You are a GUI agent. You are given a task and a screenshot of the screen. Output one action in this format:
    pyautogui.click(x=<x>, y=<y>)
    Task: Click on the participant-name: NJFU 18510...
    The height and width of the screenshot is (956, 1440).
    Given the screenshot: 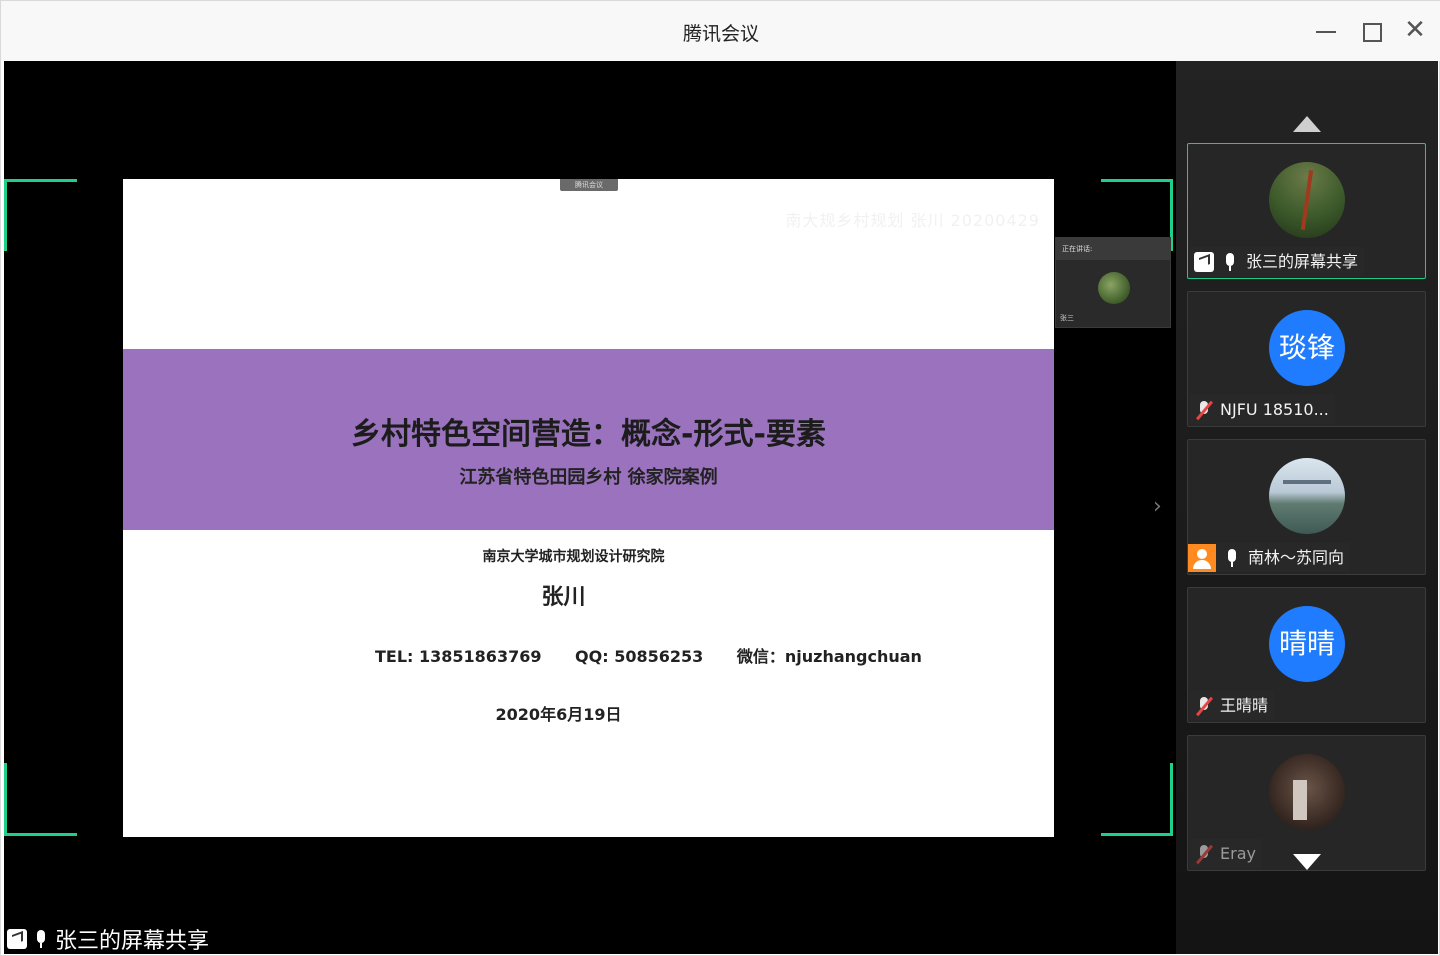 What is the action you would take?
    pyautogui.click(x=1274, y=409)
    